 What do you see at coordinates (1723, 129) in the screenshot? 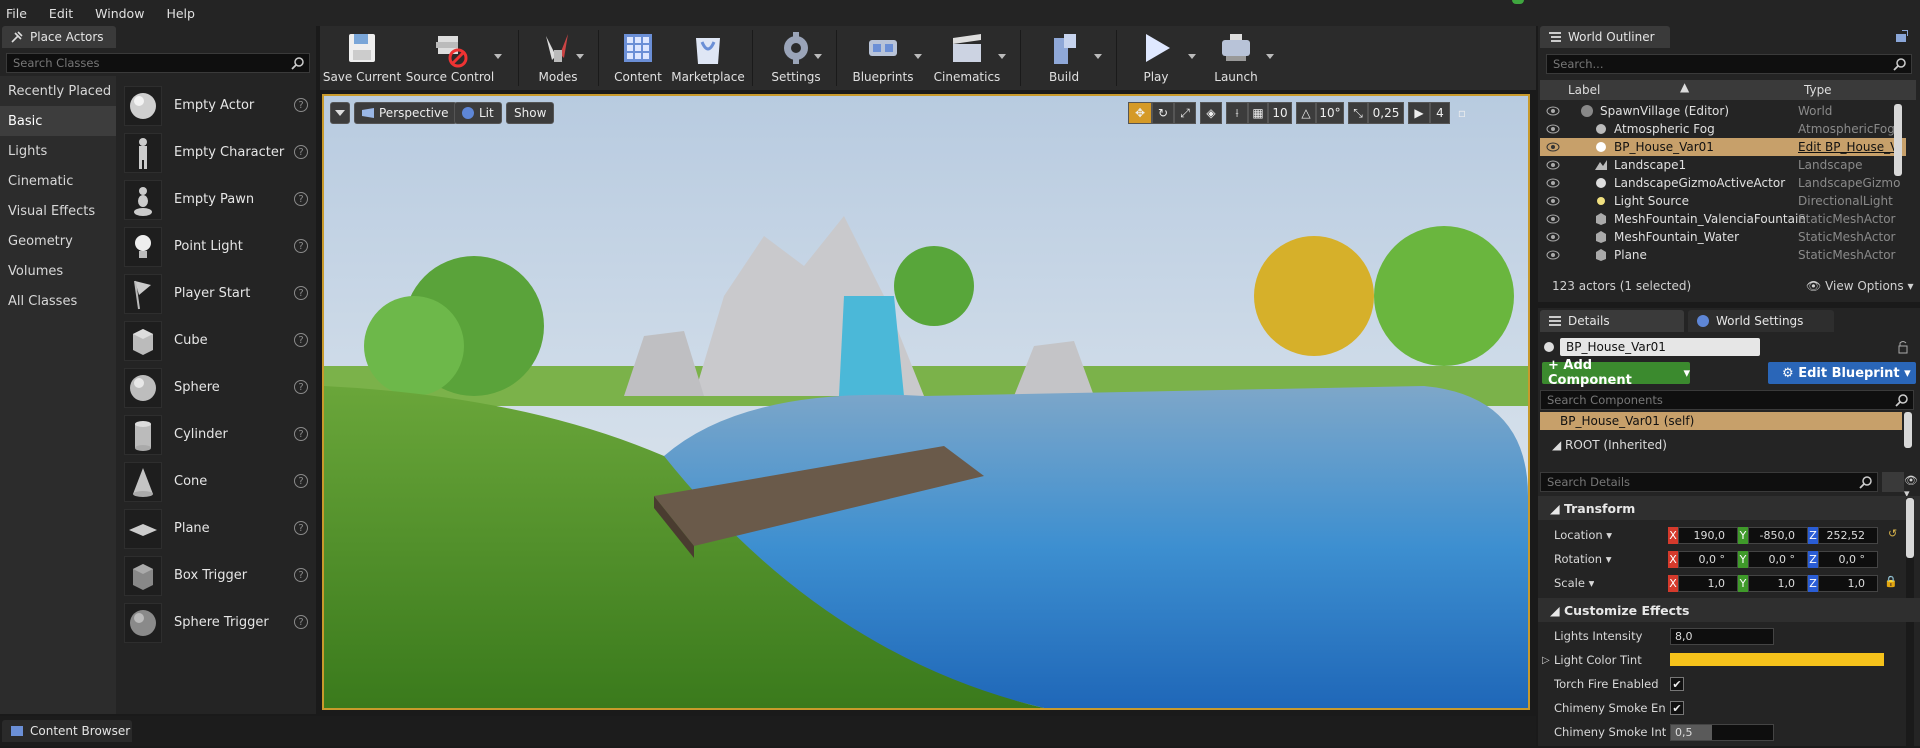
I see `outliner-row: Atmospheric Fog AtmosphericFog` at bounding box center [1723, 129].